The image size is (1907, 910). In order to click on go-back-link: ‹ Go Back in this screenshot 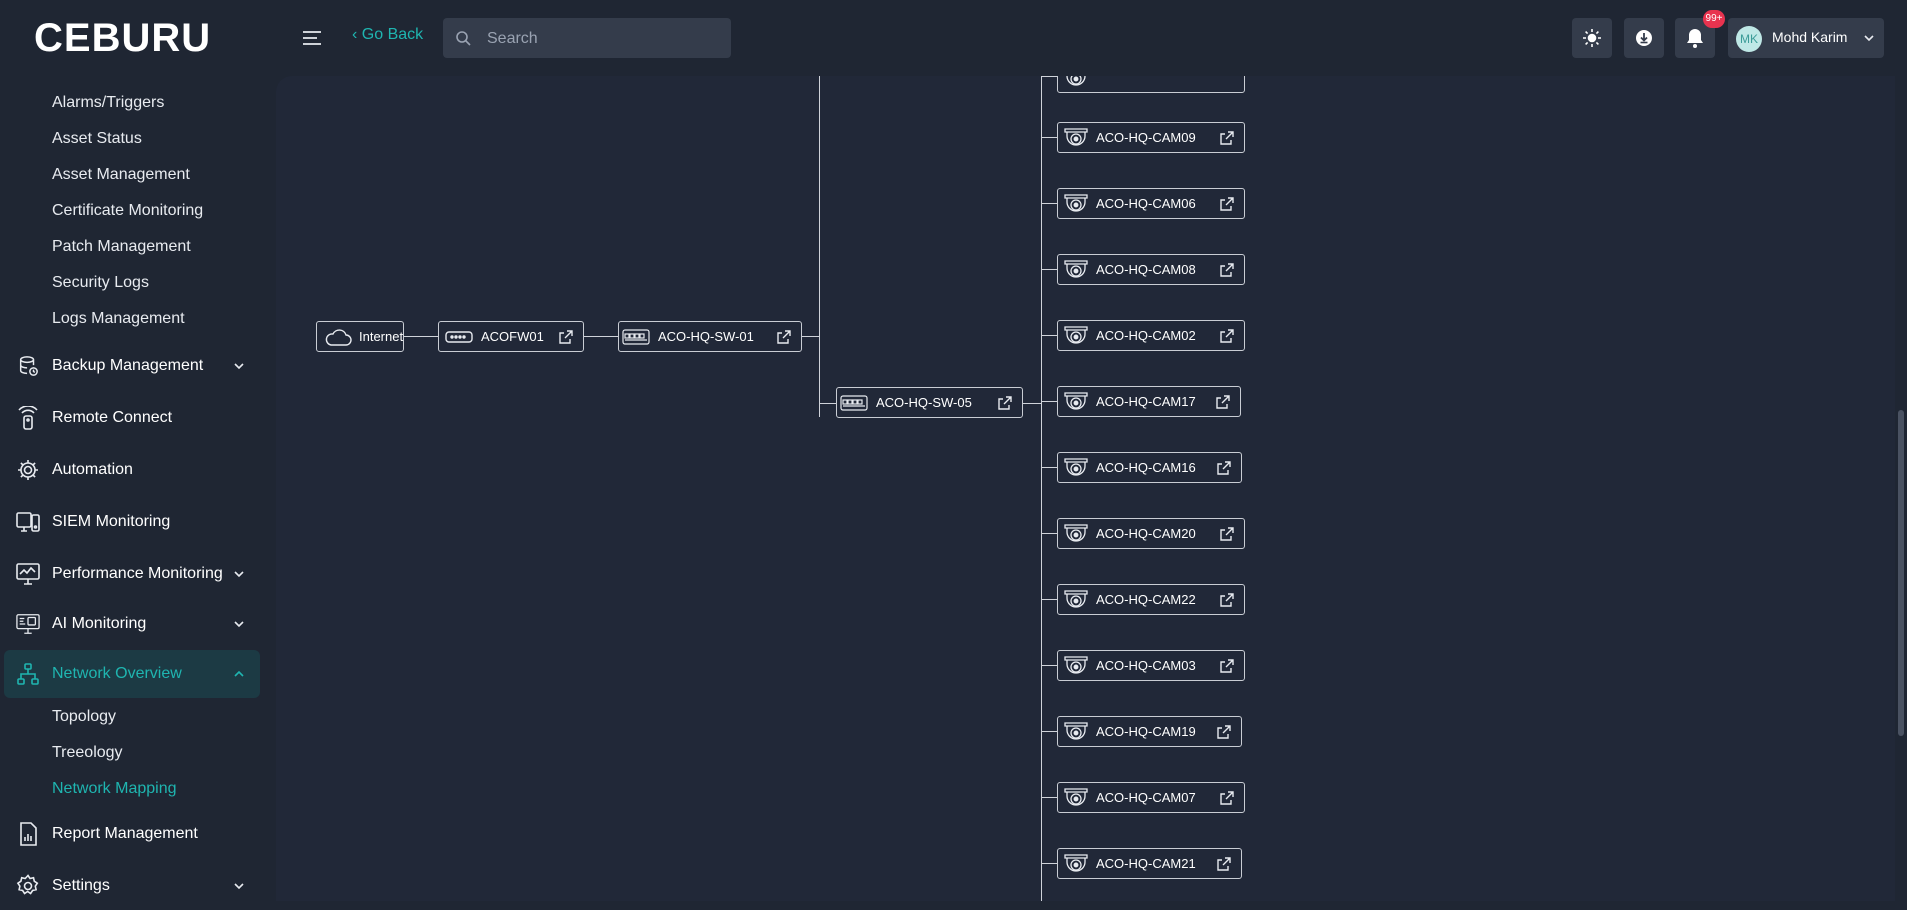, I will do `click(387, 35)`.